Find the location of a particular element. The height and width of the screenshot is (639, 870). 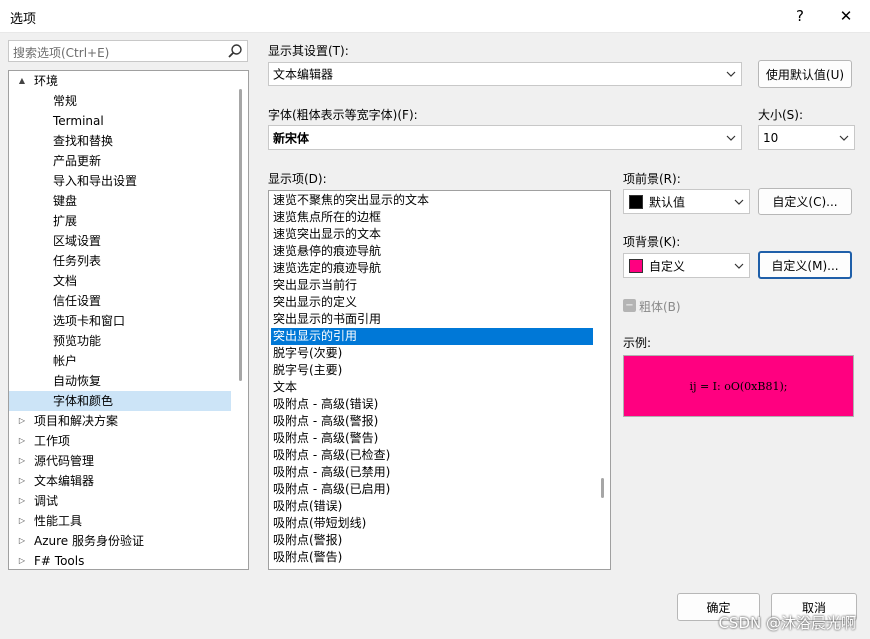

size-label: 大小(S): is located at coordinates (781, 115).